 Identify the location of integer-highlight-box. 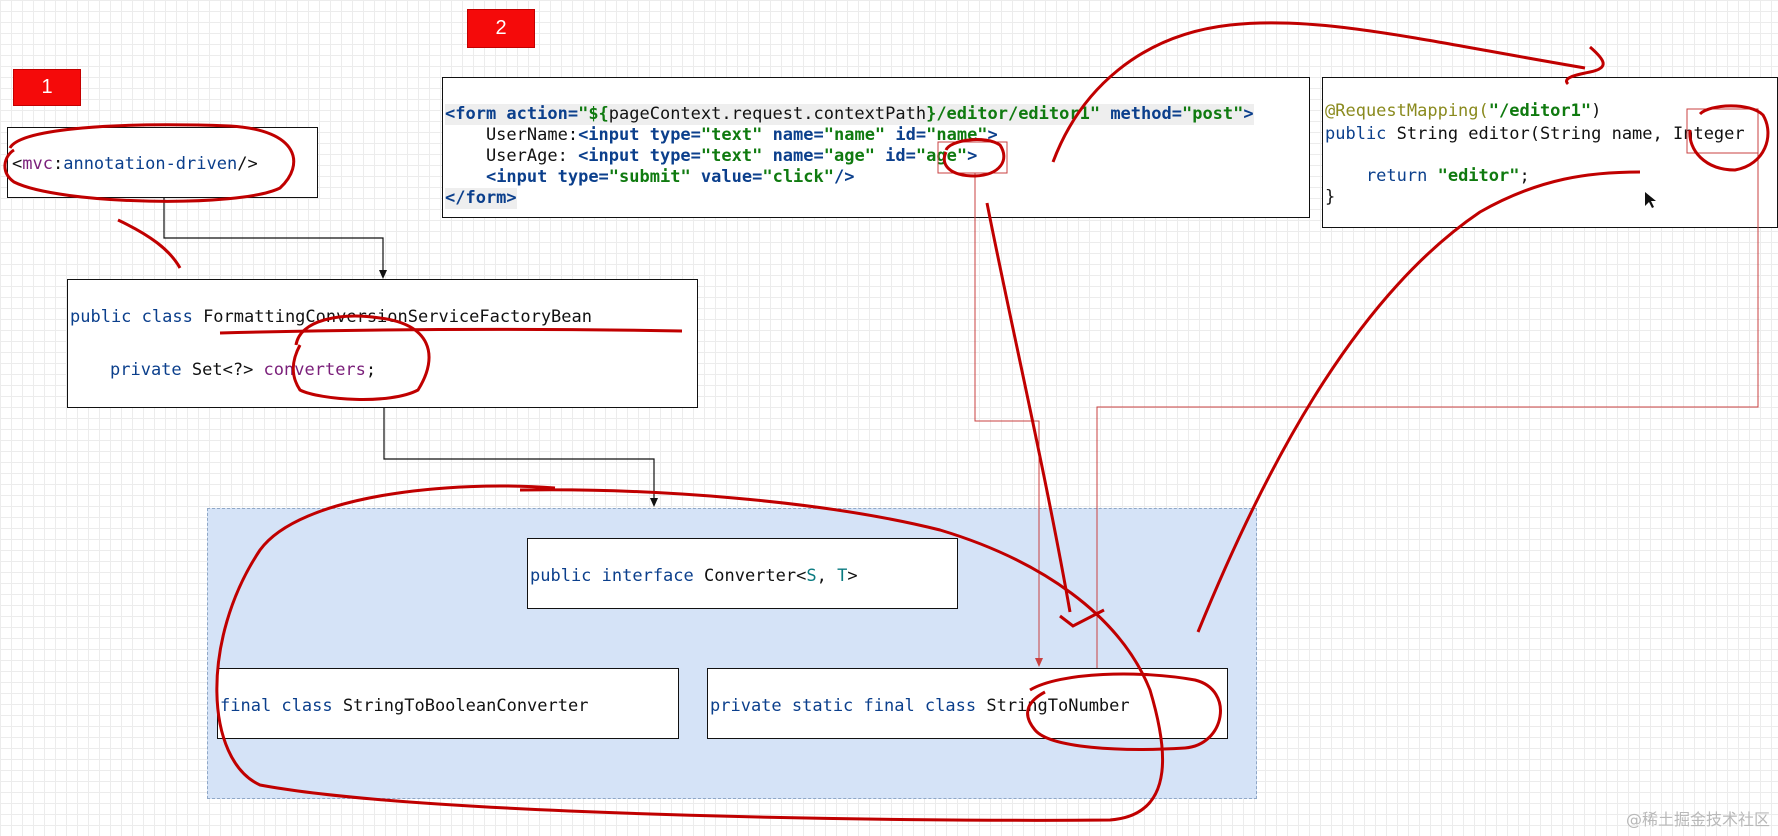
(1722, 131).